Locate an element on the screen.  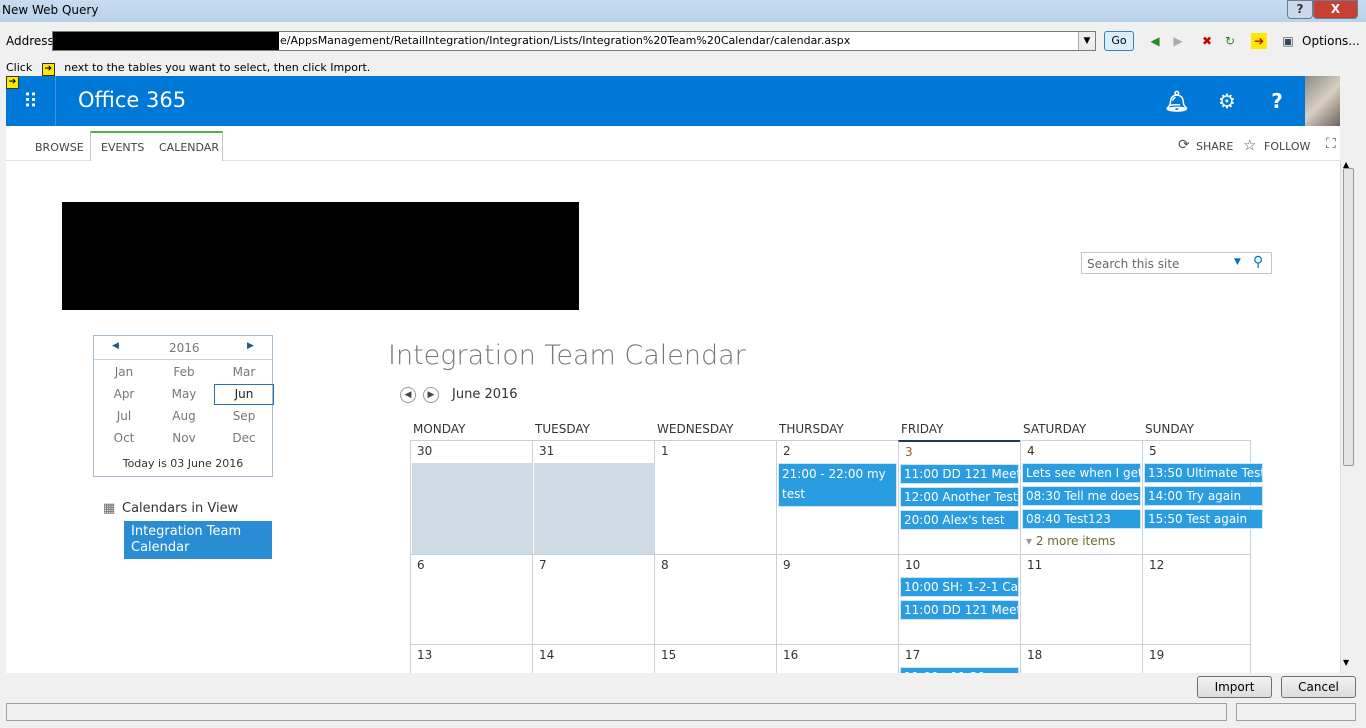
cancel-button: Cancel is located at coordinates (1318, 687).